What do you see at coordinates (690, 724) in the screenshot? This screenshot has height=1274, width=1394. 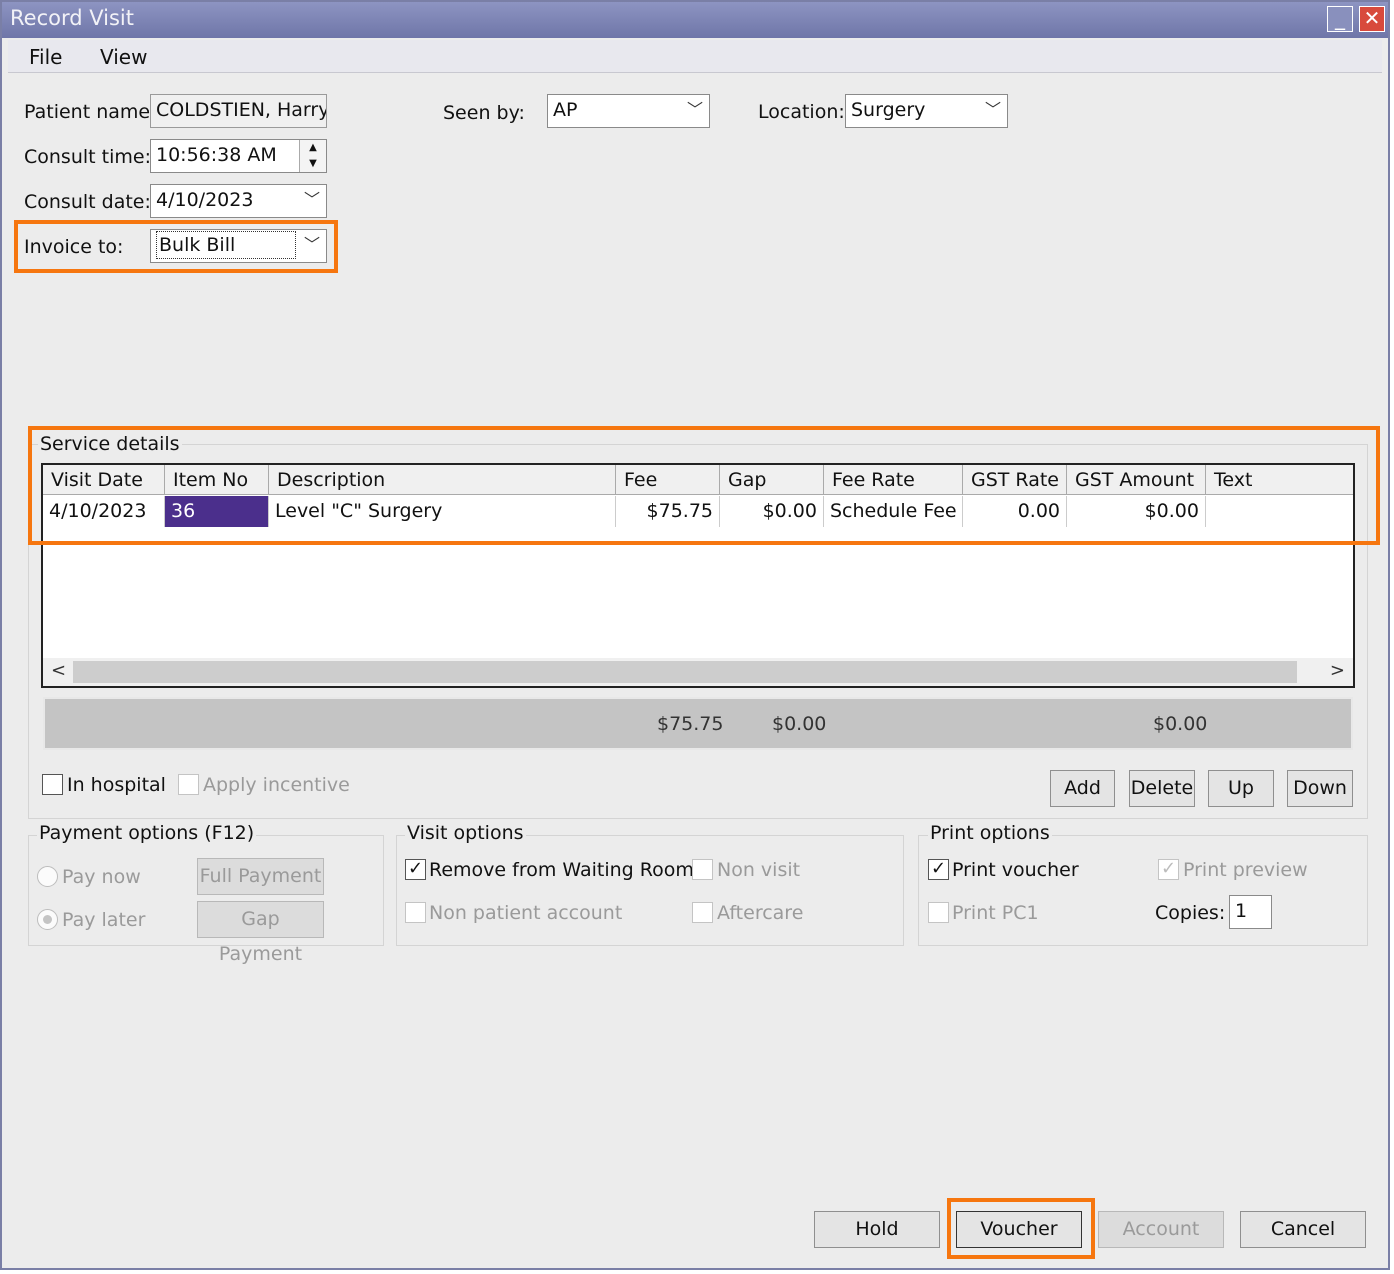 I see `total-fee: $75.75` at bounding box center [690, 724].